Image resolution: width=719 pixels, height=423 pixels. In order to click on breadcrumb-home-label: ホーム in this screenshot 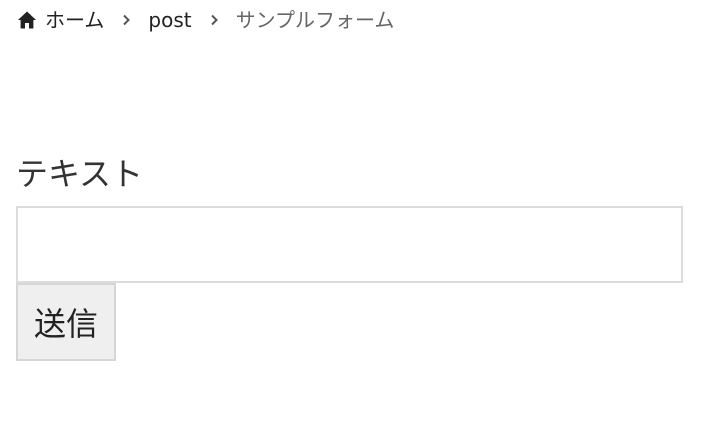, I will do `click(75, 20)`.